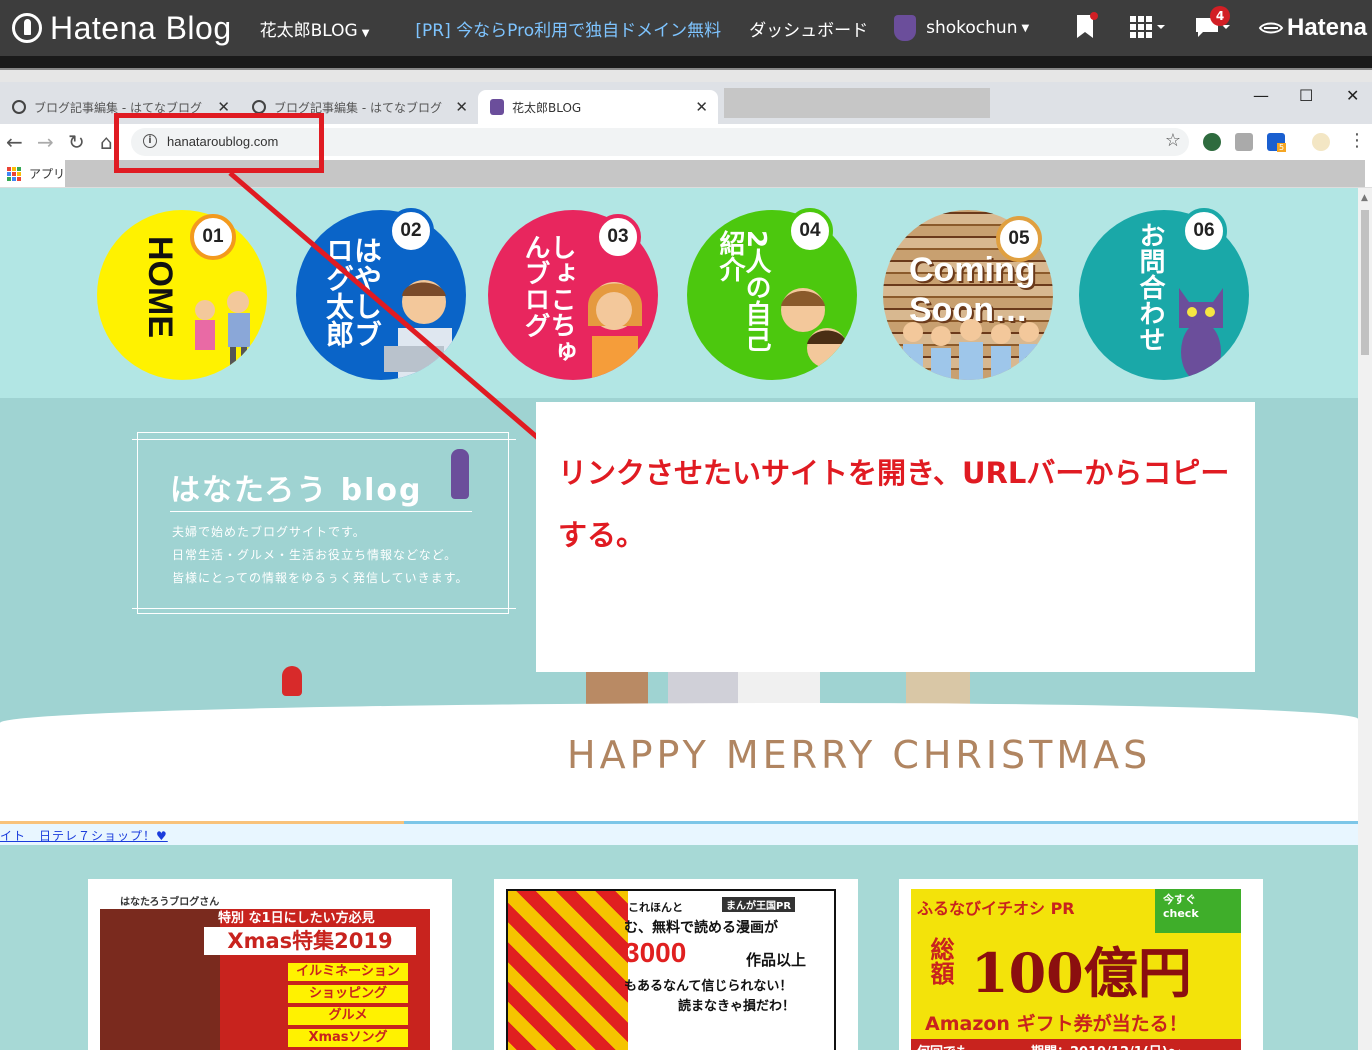 This screenshot has width=1372, height=1050. I want to click on maximize-icon: ☐, so click(1306, 95).